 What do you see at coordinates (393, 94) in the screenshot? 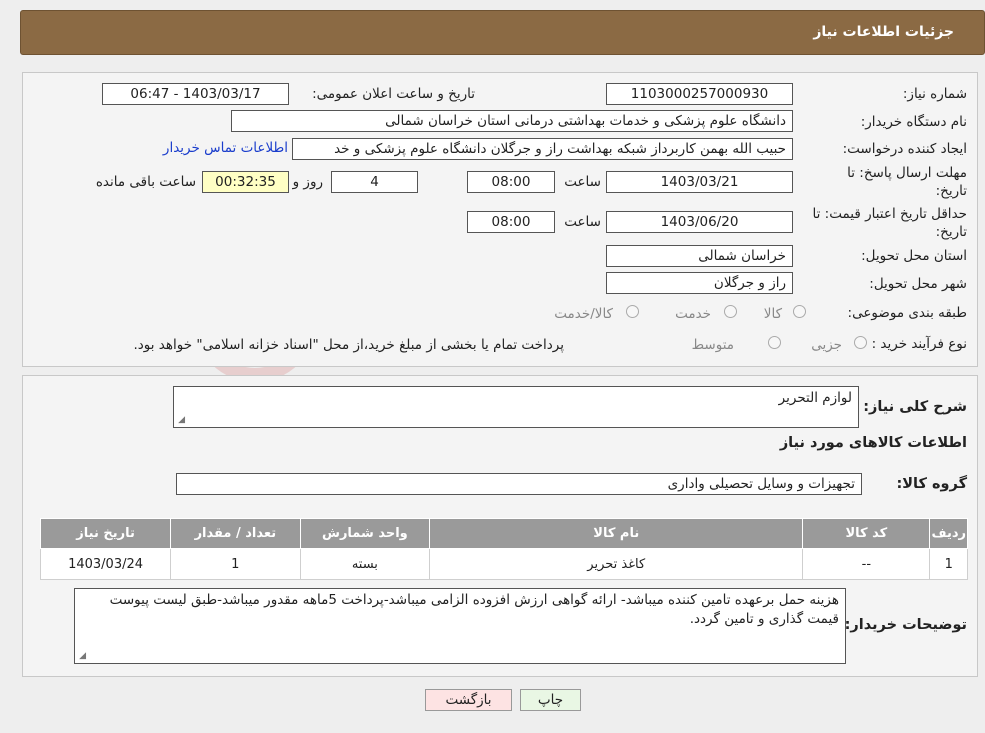
I see `announce-label: تاریخ و ساعت اعلان عمومی:` at bounding box center [393, 94].